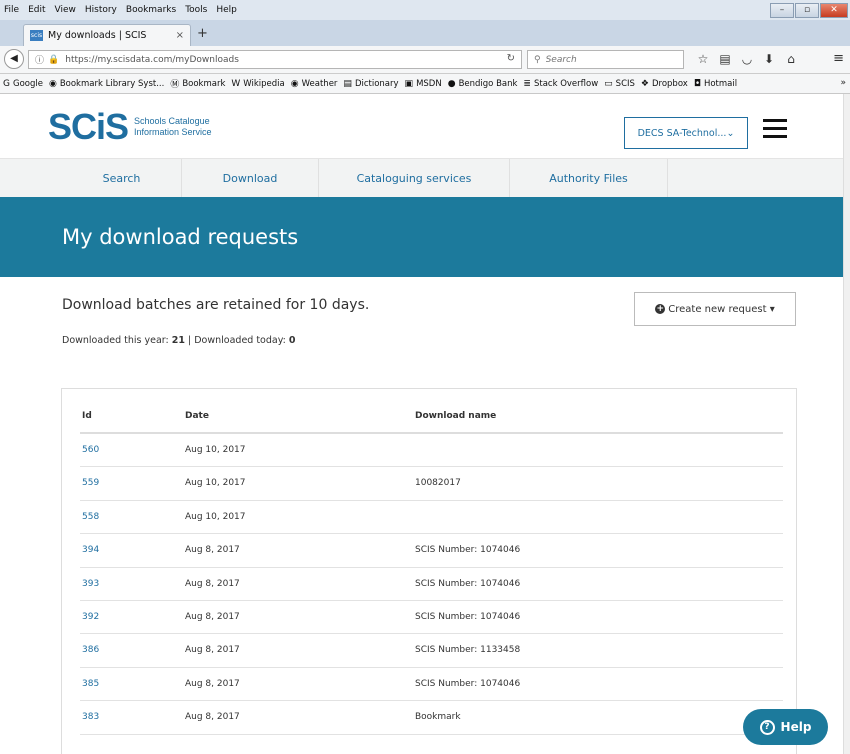 The width and height of the screenshot is (850, 754). I want to click on help-button: ? Help, so click(785, 727).